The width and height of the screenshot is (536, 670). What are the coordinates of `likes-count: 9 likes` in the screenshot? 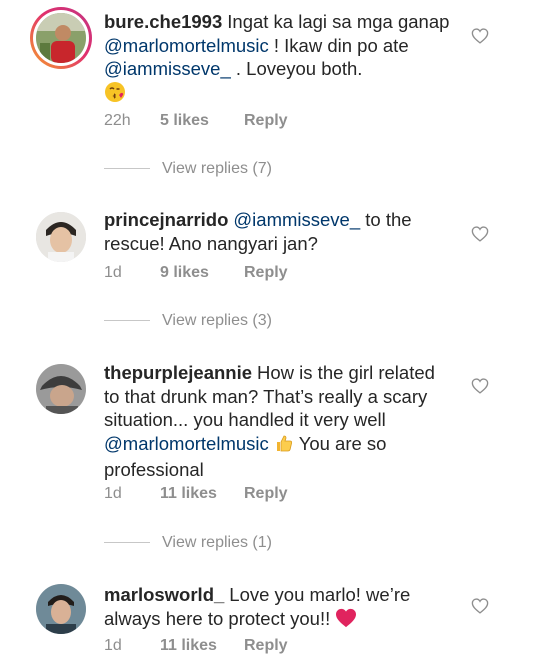 It's located at (197, 273).